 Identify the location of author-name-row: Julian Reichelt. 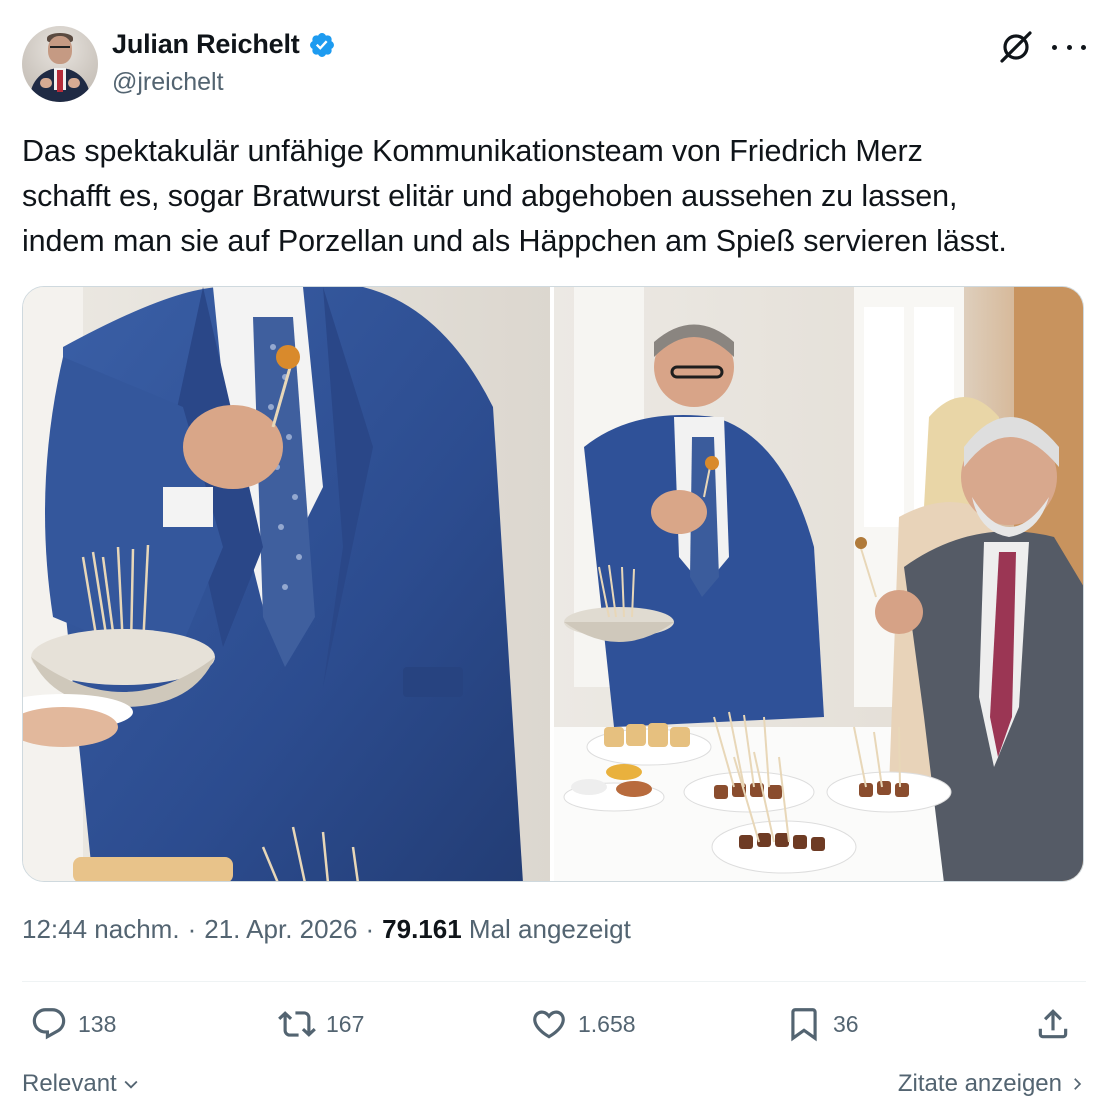
(224, 44).